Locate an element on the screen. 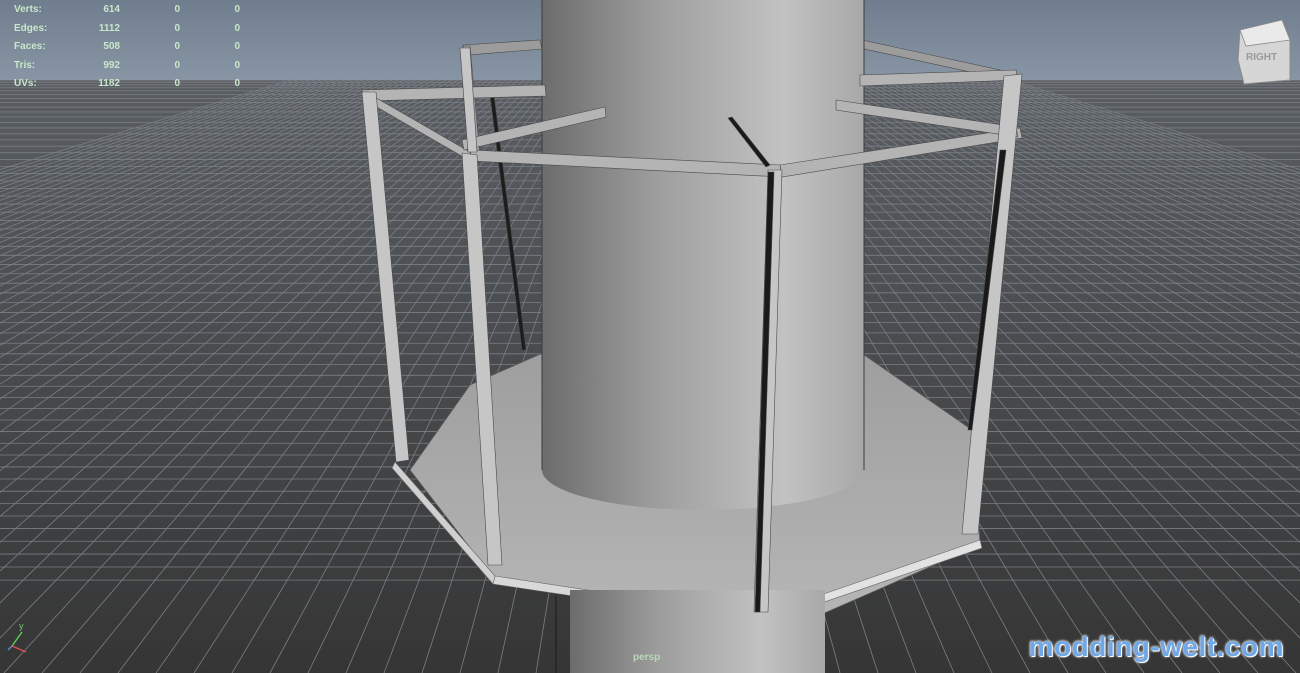 The width and height of the screenshot is (1300, 673). hud-label: Faces: is located at coordinates (30, 46).